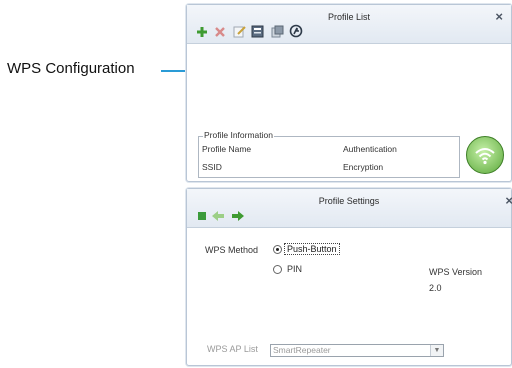  I want to click on chevron-down-icon: ▼, so click(436, 350).